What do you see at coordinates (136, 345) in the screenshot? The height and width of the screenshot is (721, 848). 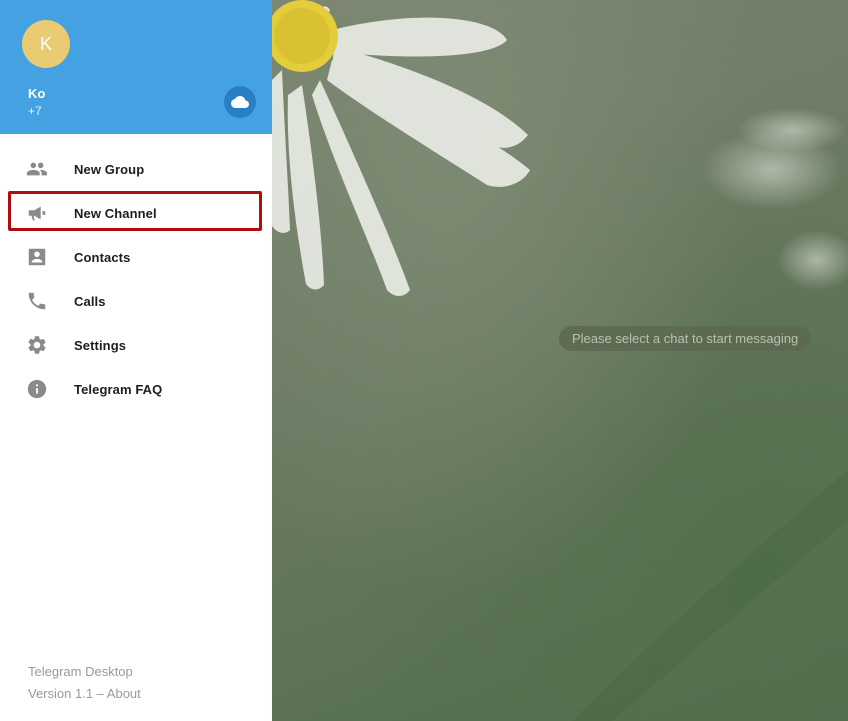 I see `menu-item-settings: Settings` at bounding box center [136, 345].